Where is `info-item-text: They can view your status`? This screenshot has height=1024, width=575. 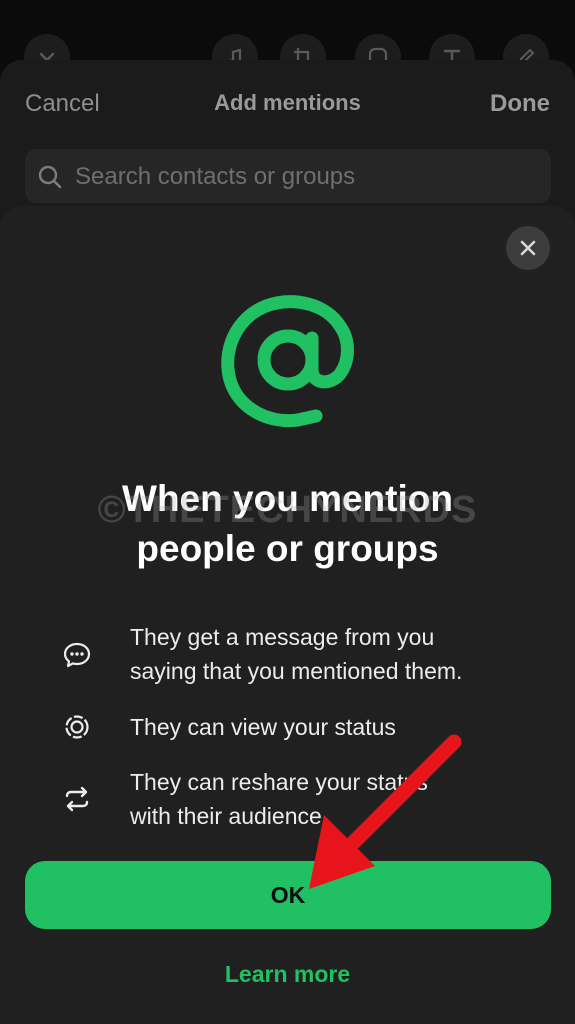
info-item-text: They can view your status is located at coordinates (340, 727).